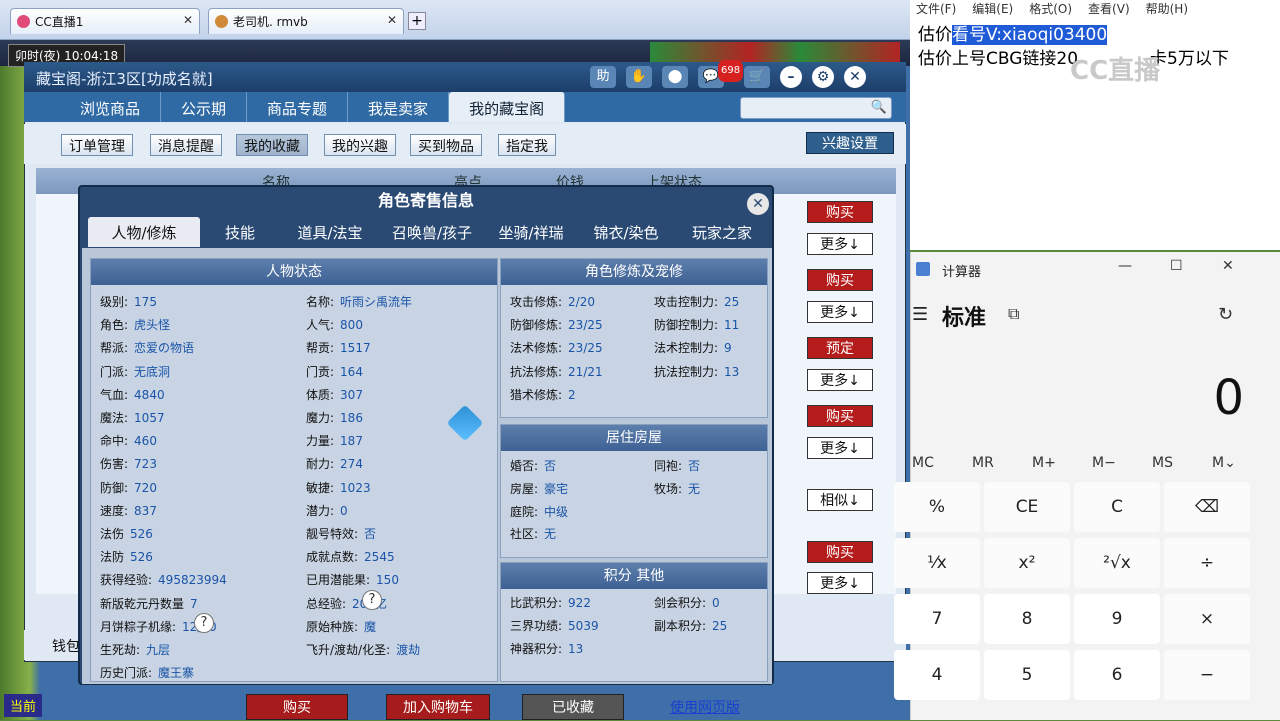 The image size is (1280, 721). Describe the element at coordinates (1013, 32) in the screenshot. I see `notepad-line-1: 估价看号V:xiaoqi03400` at that location.